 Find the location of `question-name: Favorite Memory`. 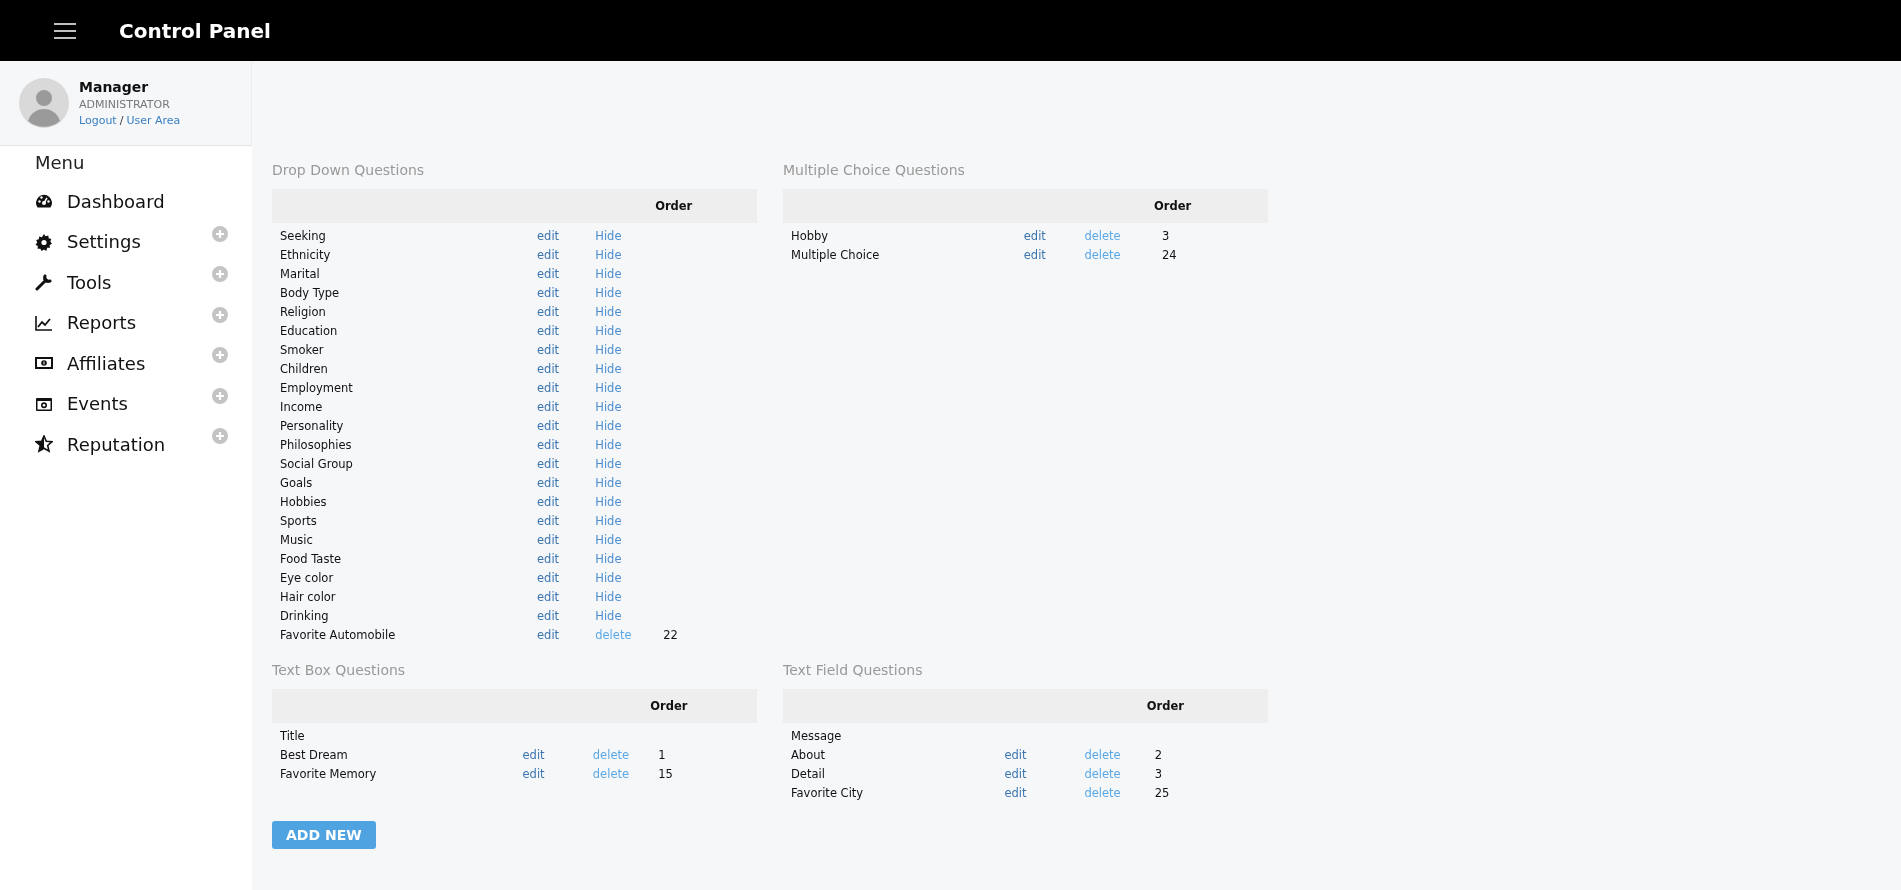

question-name: Favorite Memory is located at coordinates (328, 773).